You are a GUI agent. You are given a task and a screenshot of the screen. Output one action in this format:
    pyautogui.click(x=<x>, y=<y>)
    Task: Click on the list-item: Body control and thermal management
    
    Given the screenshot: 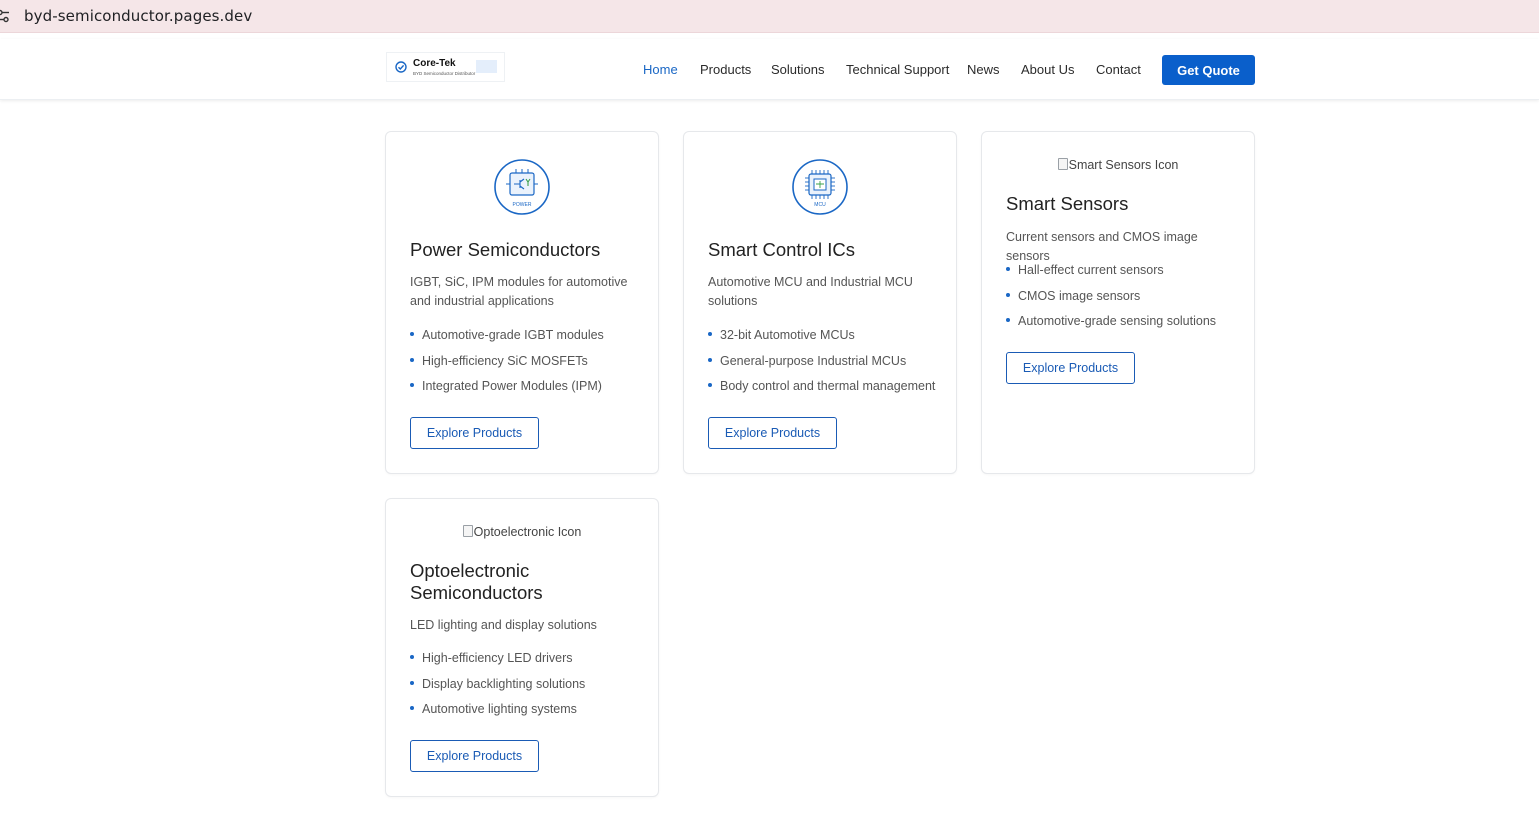 What is the action you would take?
    pyautogui.click(x=825, y=391)
    